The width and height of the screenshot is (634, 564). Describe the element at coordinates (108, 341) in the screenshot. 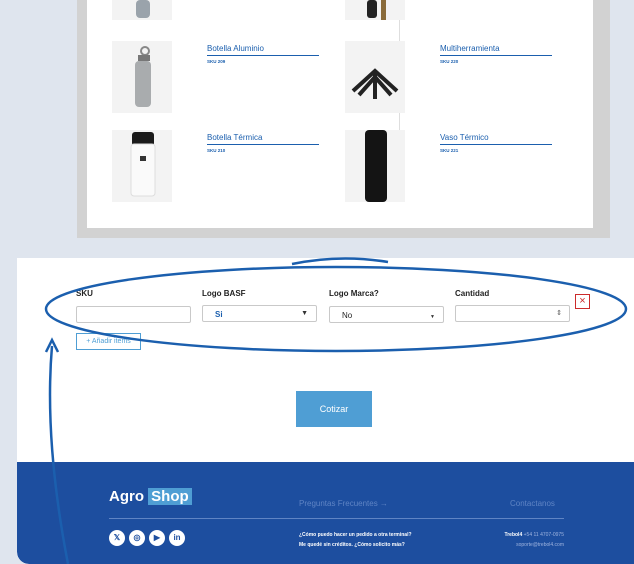

I see `add-items-button: + Añadir items` at that location.